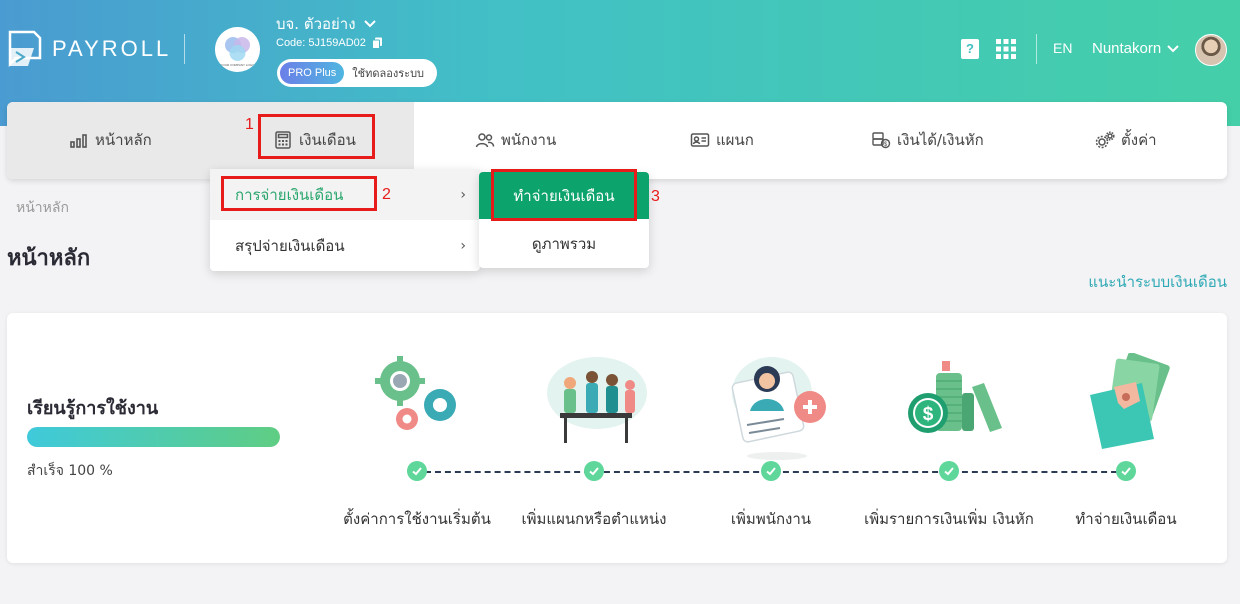  What do you see at coordinates (564, 244) in the screenshot?
I see `submenu-item-overview: ดูภาพรวม` at bounding box center [564, 244].